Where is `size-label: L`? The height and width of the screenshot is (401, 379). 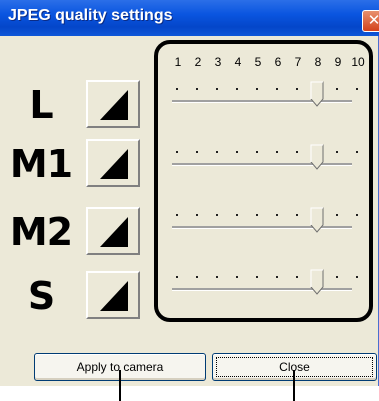
size-label: L is located at coordinates (41, 105).